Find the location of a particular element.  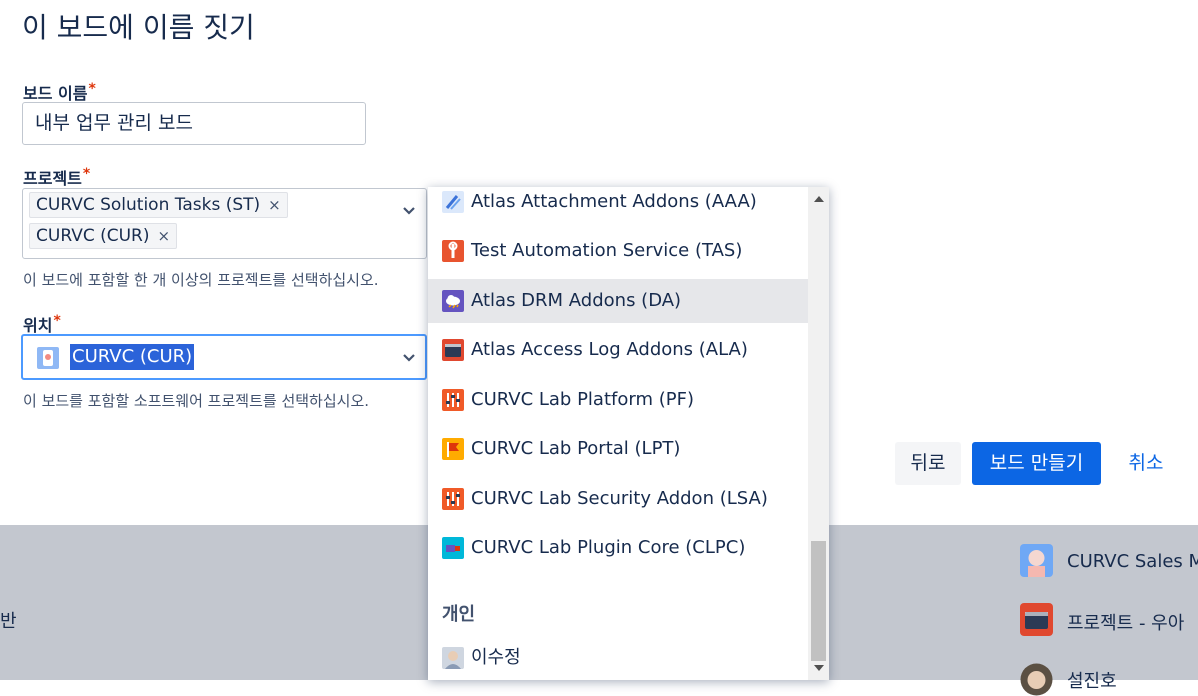

dropdown-option-label: Atlas DRM Addons (DA) is located at coordinates (576, 300).